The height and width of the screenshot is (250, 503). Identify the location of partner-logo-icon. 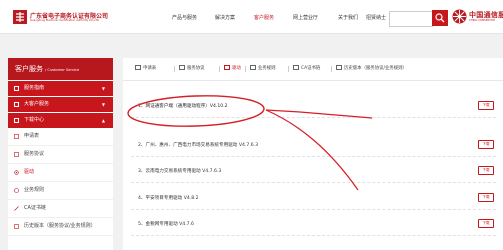
(459, 16).